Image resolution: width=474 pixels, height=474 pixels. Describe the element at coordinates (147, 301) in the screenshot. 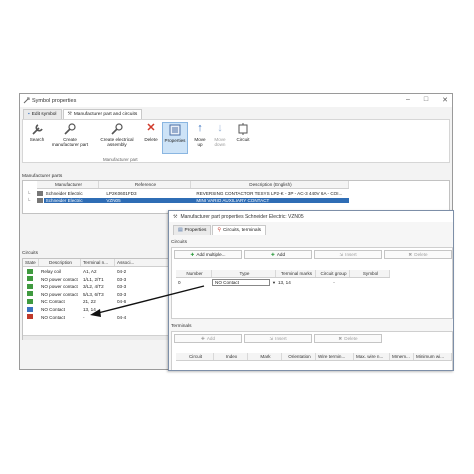

I see `callout-arrow-icon` at that location.